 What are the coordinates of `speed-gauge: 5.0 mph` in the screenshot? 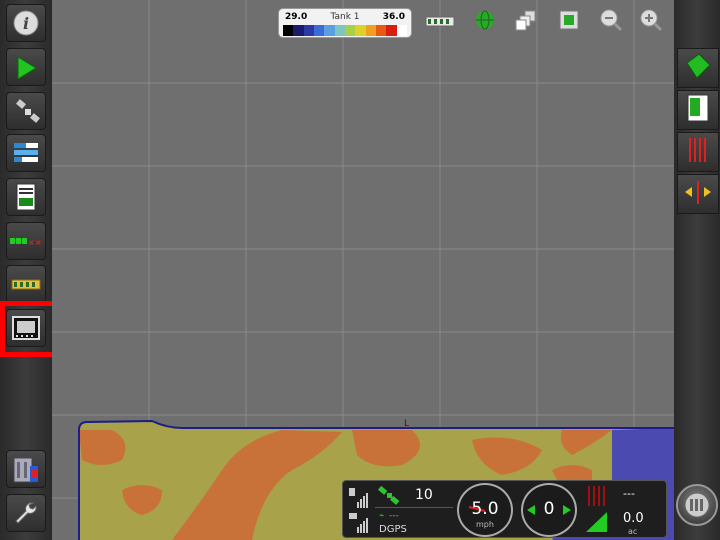 It's located at (485, 510).